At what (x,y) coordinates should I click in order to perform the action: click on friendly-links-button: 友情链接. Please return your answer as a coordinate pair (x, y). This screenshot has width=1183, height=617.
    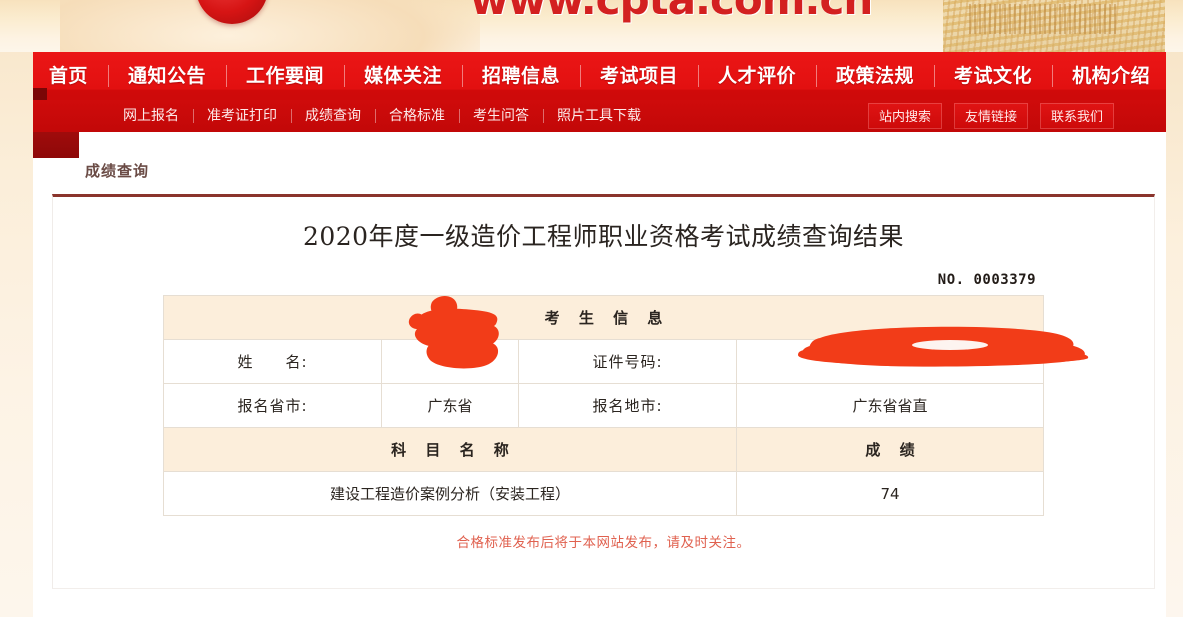
    Looking at the image, I should click on (990, 116).